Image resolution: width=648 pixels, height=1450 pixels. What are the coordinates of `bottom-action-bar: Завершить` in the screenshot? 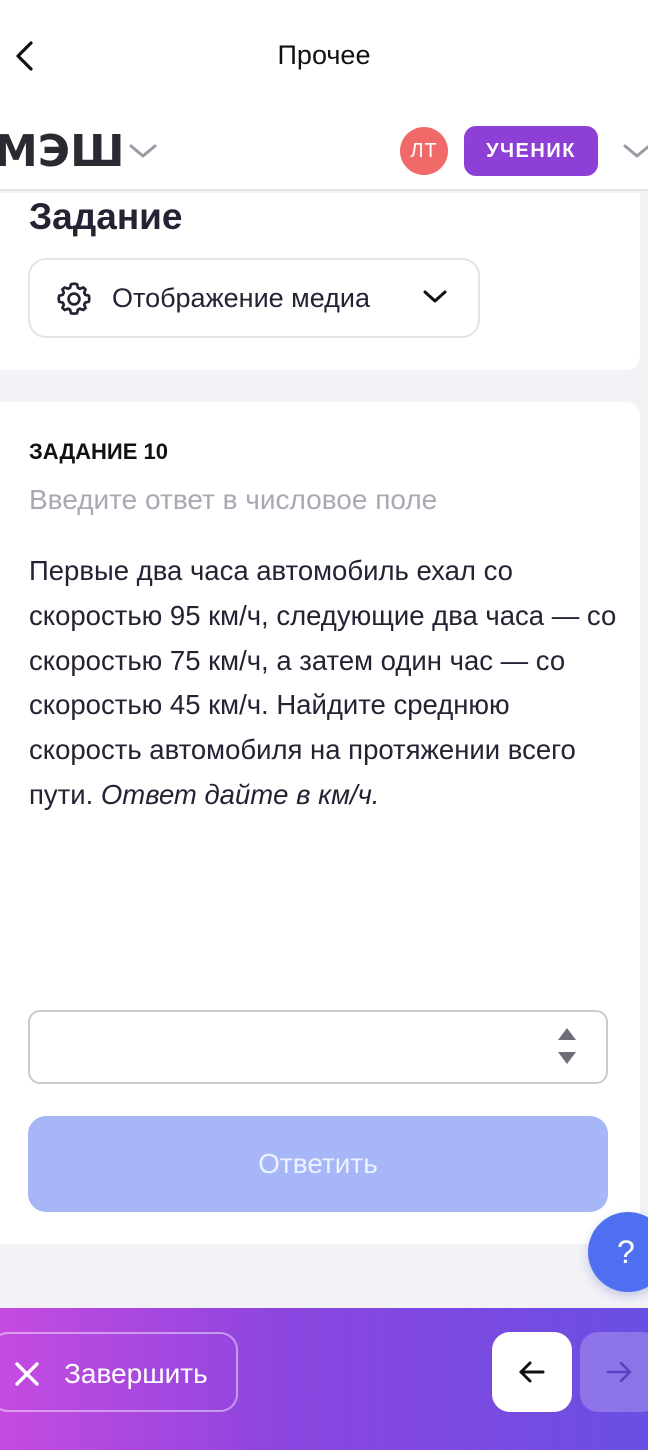 It's located at (324, 1379).